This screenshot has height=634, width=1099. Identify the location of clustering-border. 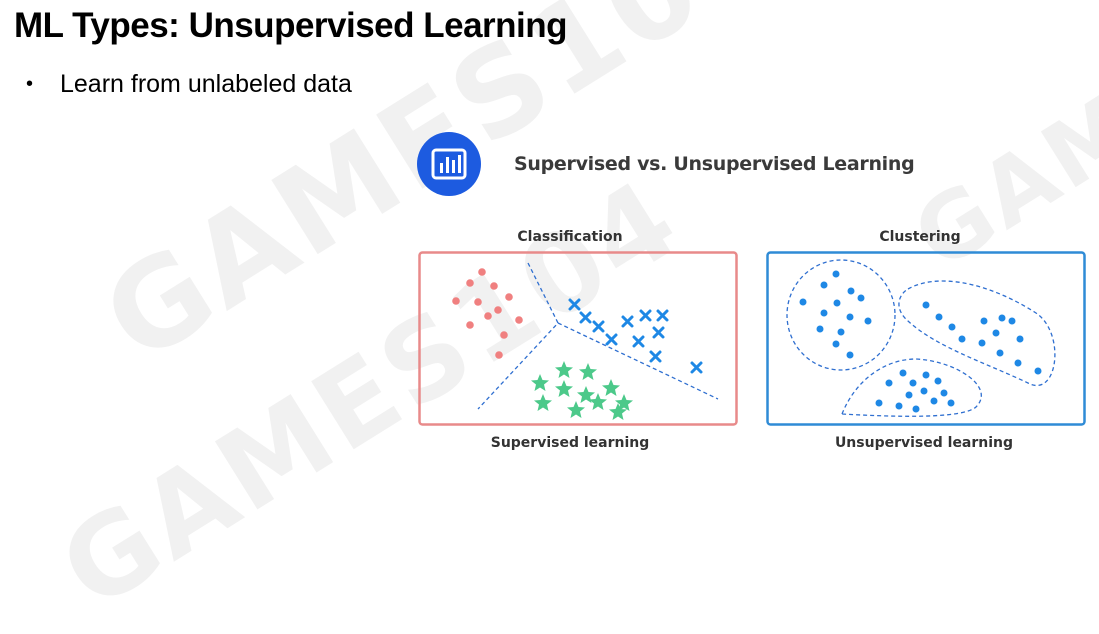
(926, 338).